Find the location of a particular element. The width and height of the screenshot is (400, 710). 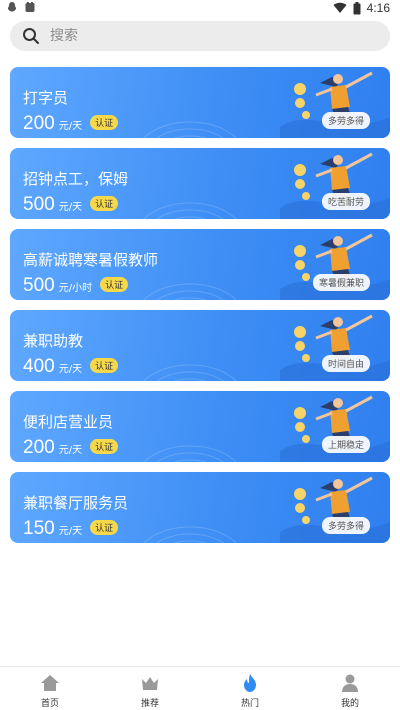

crown-icon is located at coordinates (150, 683).